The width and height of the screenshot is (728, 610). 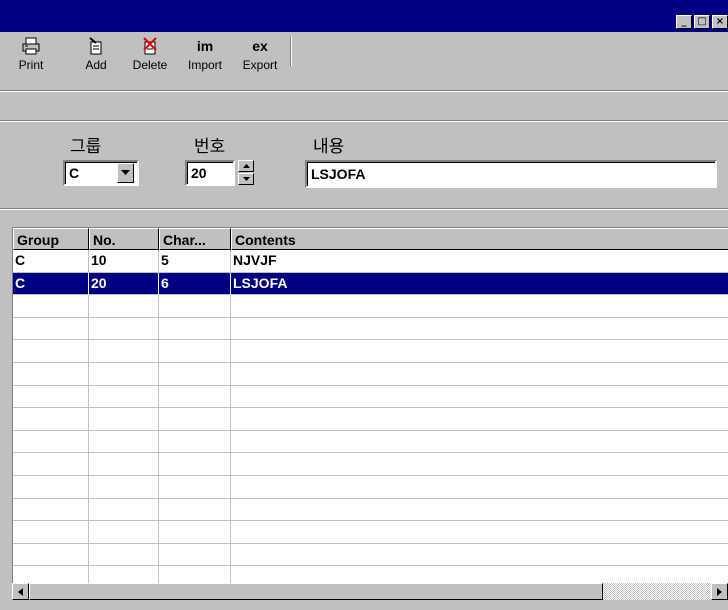 What do you see at coordinates (511, 174) in the screenshot?
I see `contents-field: LSJOFA` at bounding box center [511, 174].